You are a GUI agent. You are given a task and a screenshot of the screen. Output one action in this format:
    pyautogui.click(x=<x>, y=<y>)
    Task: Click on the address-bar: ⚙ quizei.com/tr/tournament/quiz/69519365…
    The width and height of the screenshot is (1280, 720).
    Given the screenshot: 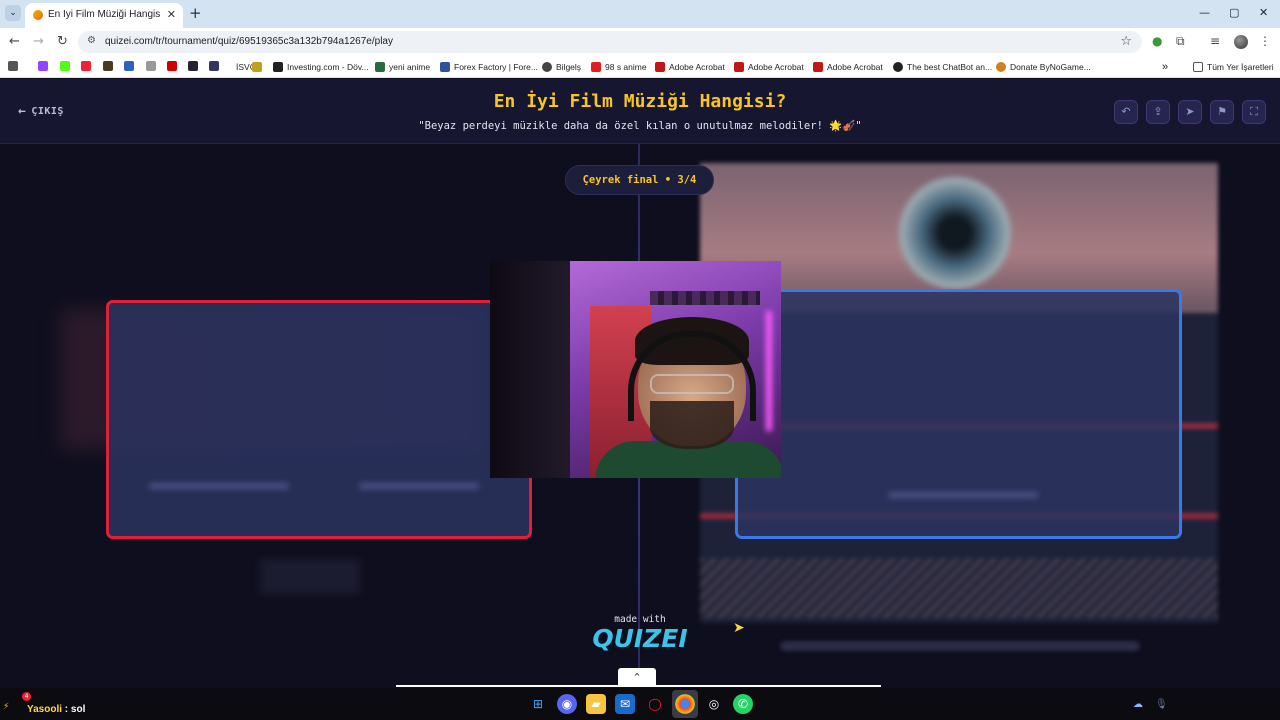 What is the action you would take?
    pyautogui.click(x=610, y=42)
    